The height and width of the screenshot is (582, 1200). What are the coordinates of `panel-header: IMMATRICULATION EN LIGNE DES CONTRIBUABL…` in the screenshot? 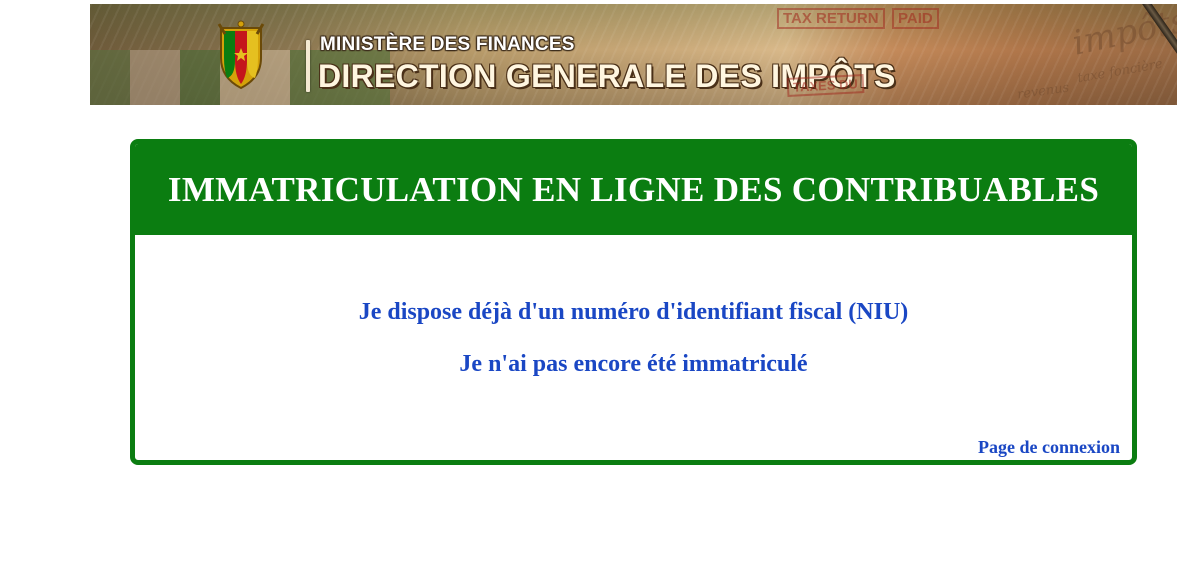 It's located at (633, 189).